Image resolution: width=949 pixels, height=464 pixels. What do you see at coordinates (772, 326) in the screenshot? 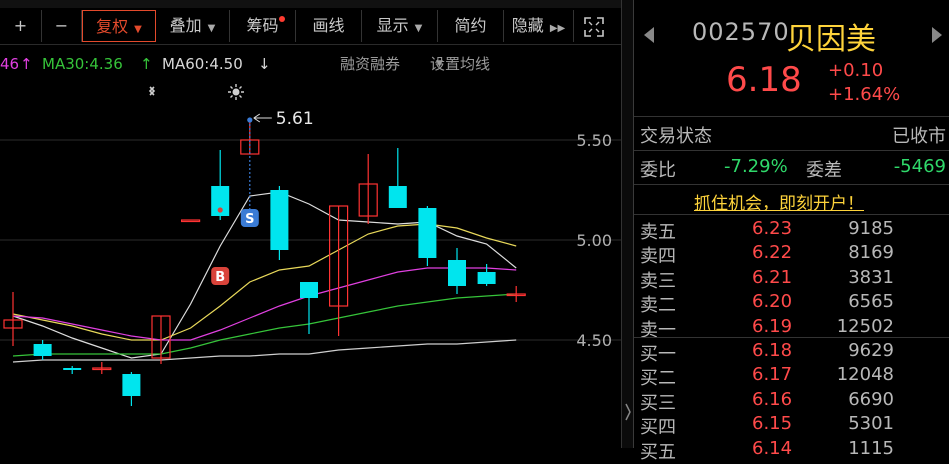
I see `asks-price: 6.19` at bounding box center [772, 326].